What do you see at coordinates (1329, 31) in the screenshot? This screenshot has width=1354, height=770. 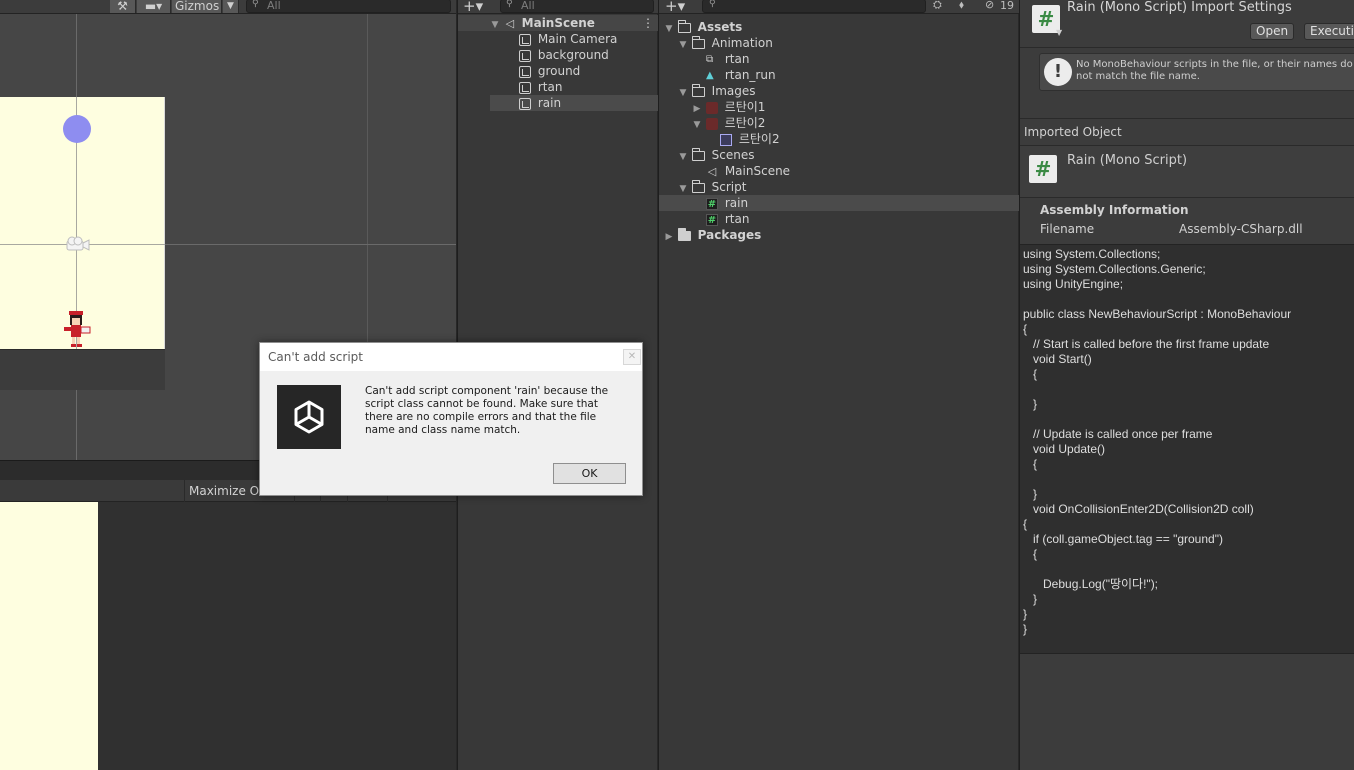 I see `execution-order-button: Execution` at bounding box center [1329, 31].